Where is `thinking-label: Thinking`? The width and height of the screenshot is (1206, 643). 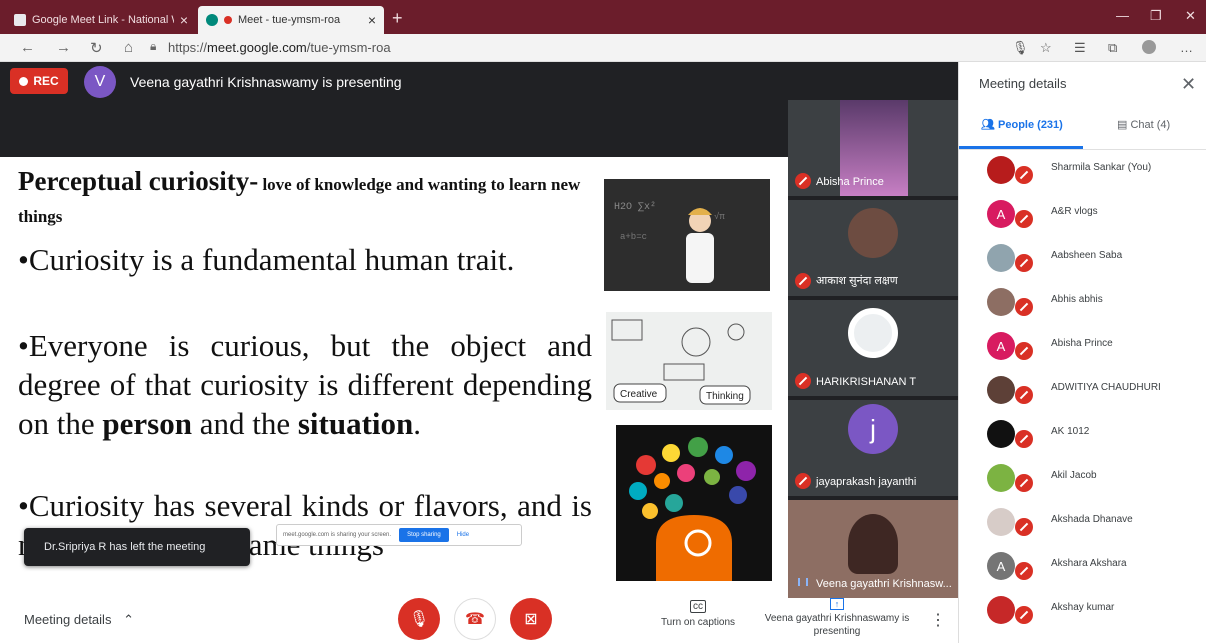
thinking-label: Thinking is located at coordinates (725, 396).